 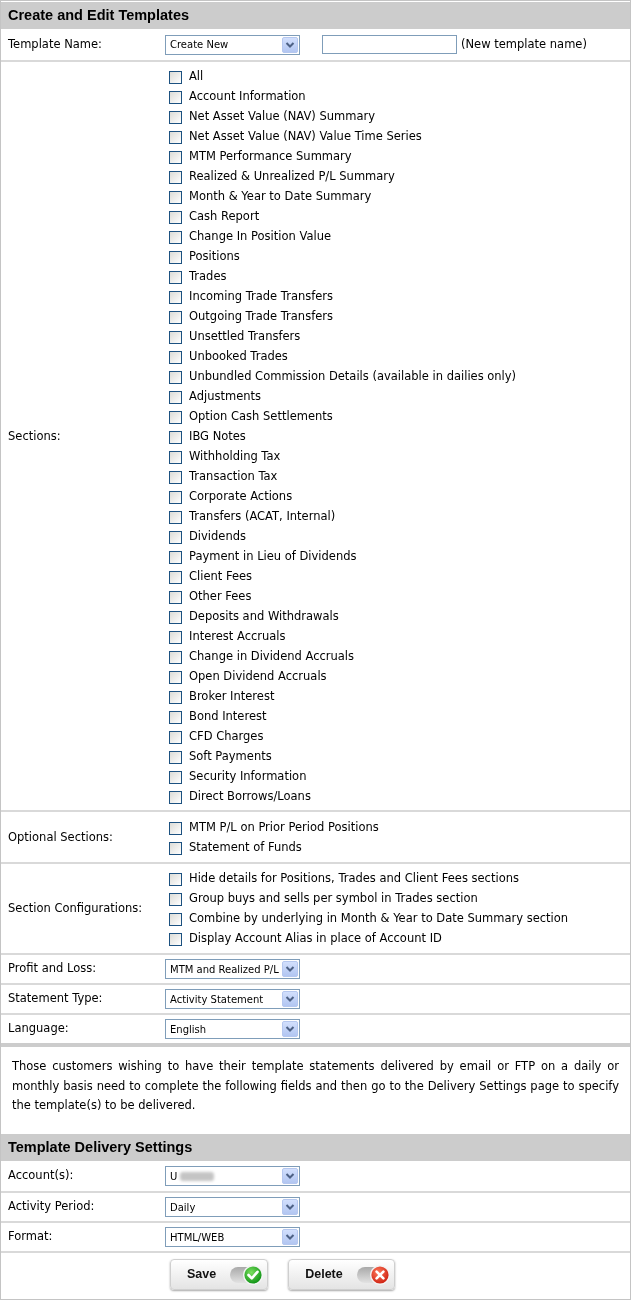 I want to click on checkbox-label: Security Information, so click(x=248, y=777).